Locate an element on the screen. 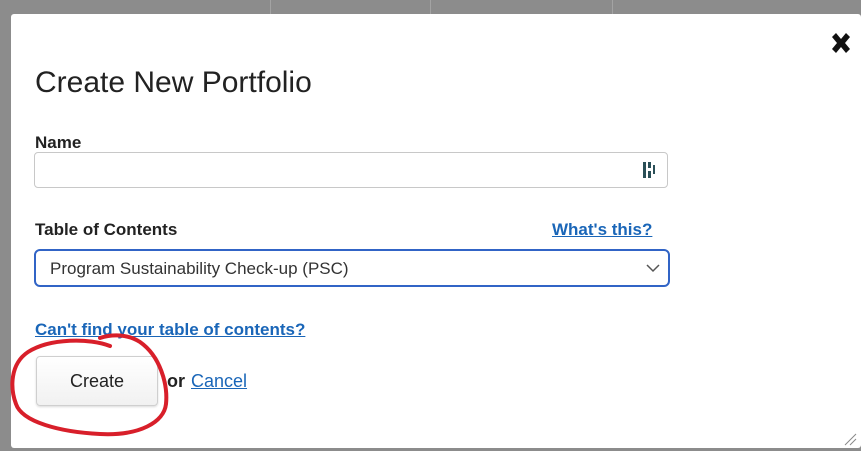 The height and width of the screenshot is (451, 861). chevron-down-icon is located at coordinates (653, 268).